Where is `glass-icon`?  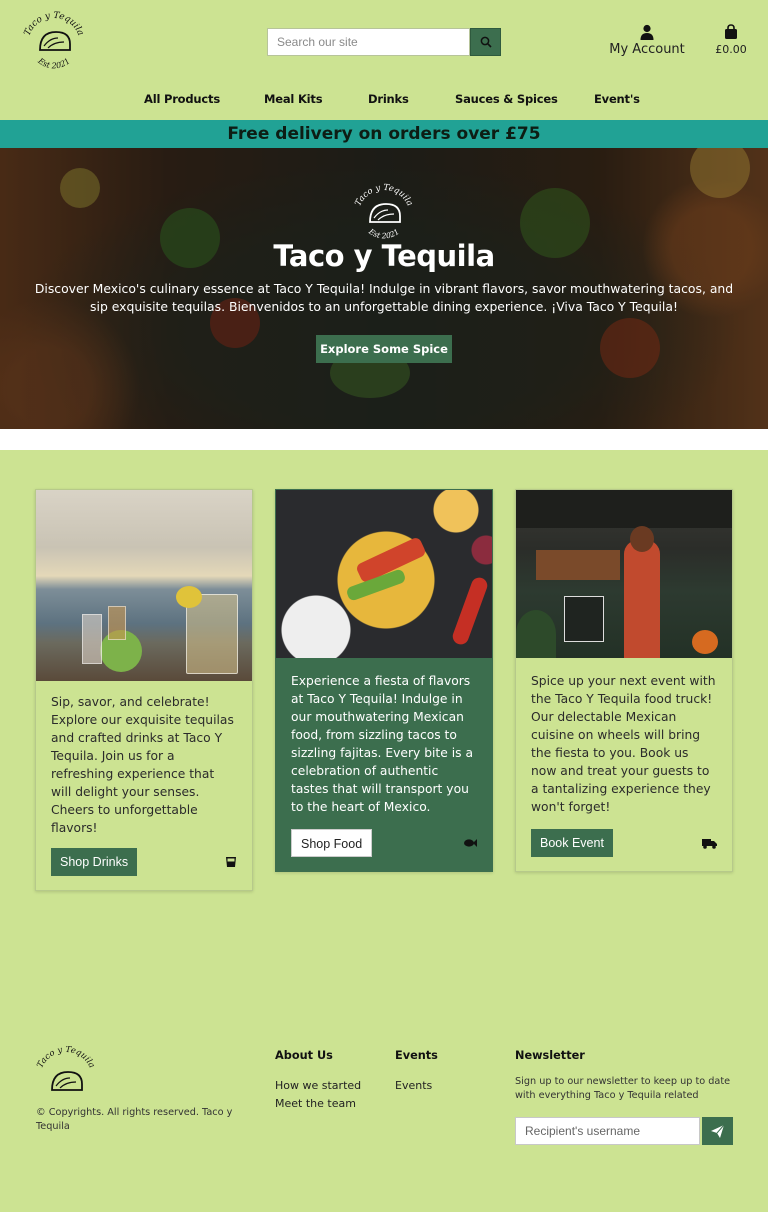 glass-icon is located at coordinates (231, 862).